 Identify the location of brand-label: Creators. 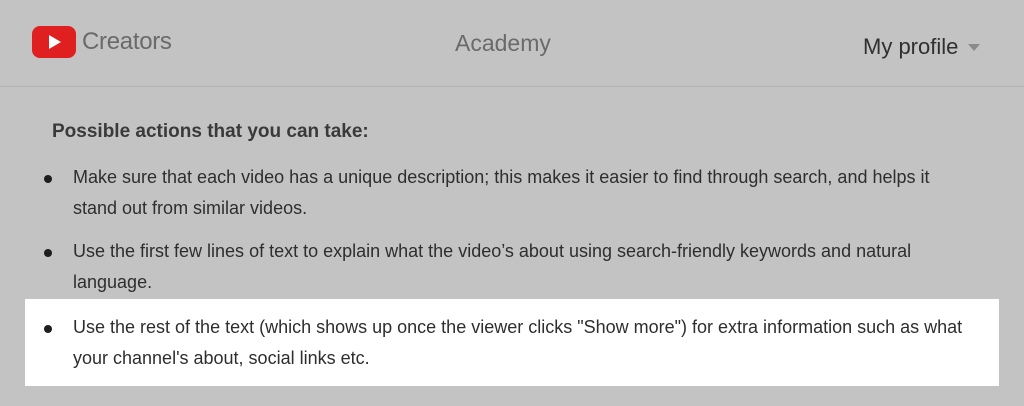
(127, 41).